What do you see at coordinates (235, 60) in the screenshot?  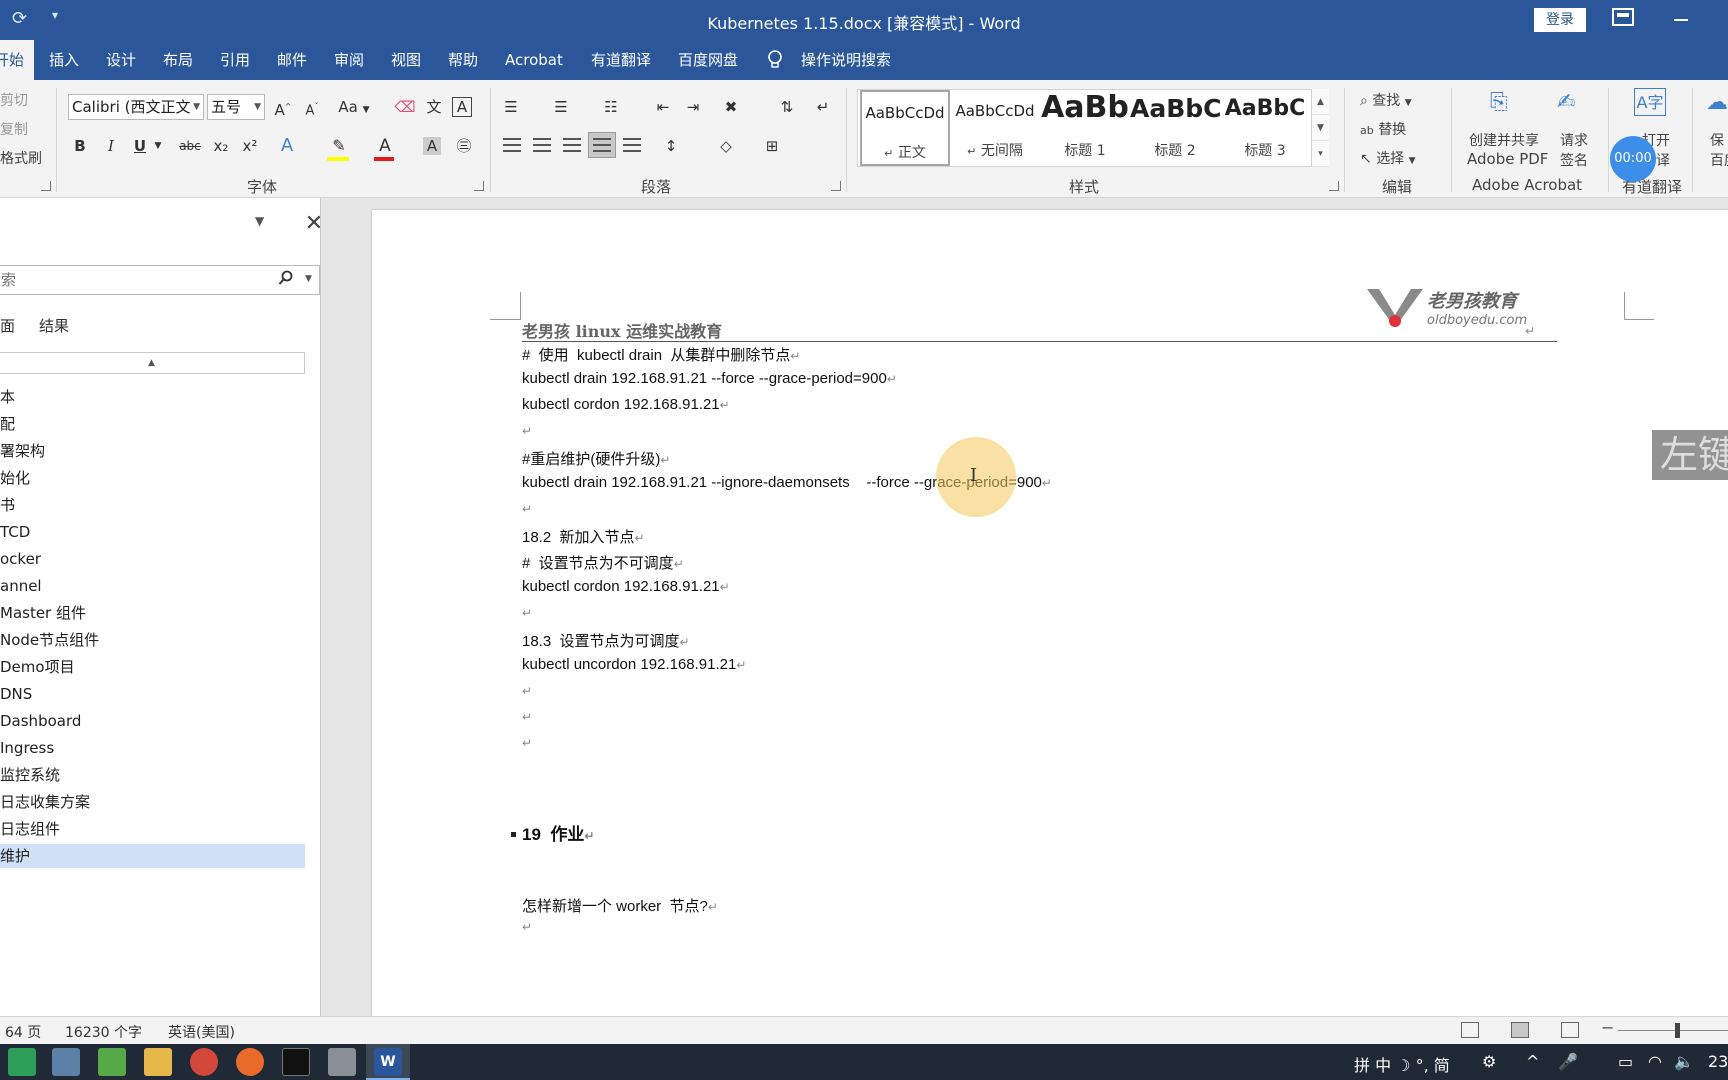 I see `tab-references: 引用` at bounding box center [235, 60].